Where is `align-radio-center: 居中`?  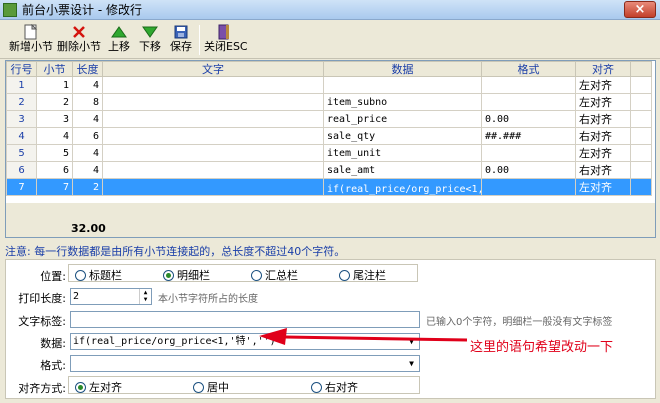
align-radio-center: 居中 is located at coordinates (211, 387).